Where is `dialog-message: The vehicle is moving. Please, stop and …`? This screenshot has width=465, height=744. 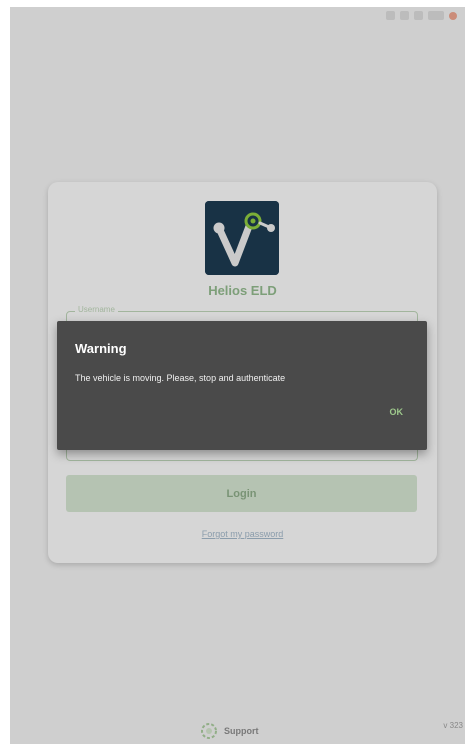 dialog-message: The vehicle is moving. Please, stop and … is located at coordinates (180, 378).